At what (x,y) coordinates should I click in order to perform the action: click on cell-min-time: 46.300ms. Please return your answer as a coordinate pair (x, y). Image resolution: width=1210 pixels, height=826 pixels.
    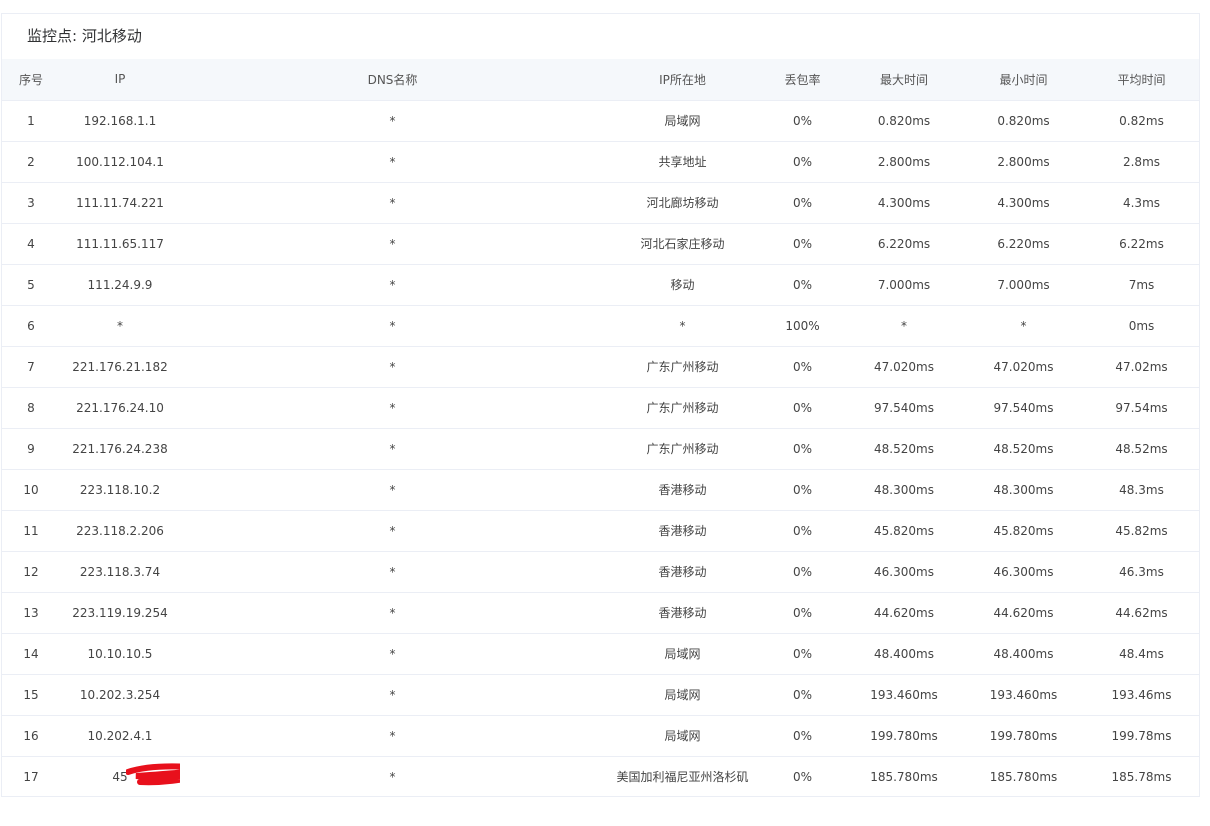
    Looking at the image, I should click on (1023, 571).